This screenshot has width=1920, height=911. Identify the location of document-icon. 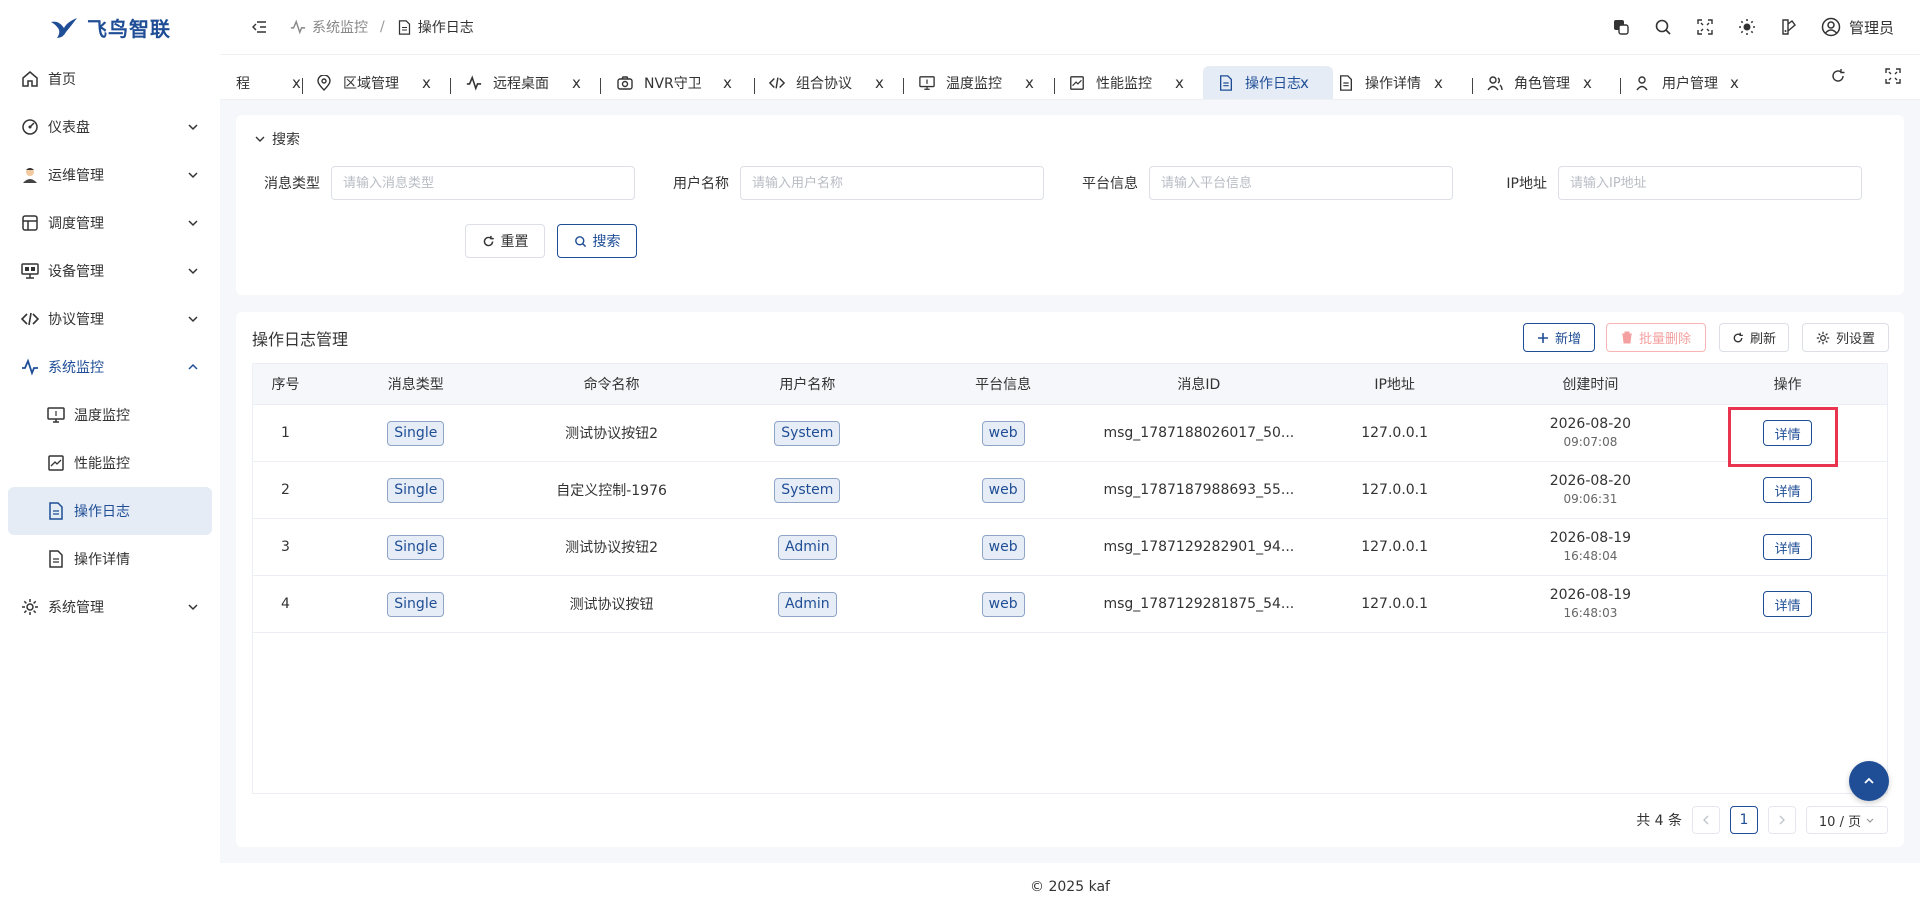
(1226, 83).